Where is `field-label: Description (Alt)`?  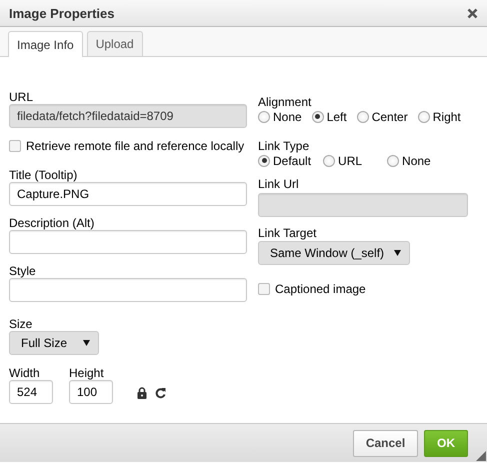 field-label: Description (Alt) is located at coordinates (51, 223).